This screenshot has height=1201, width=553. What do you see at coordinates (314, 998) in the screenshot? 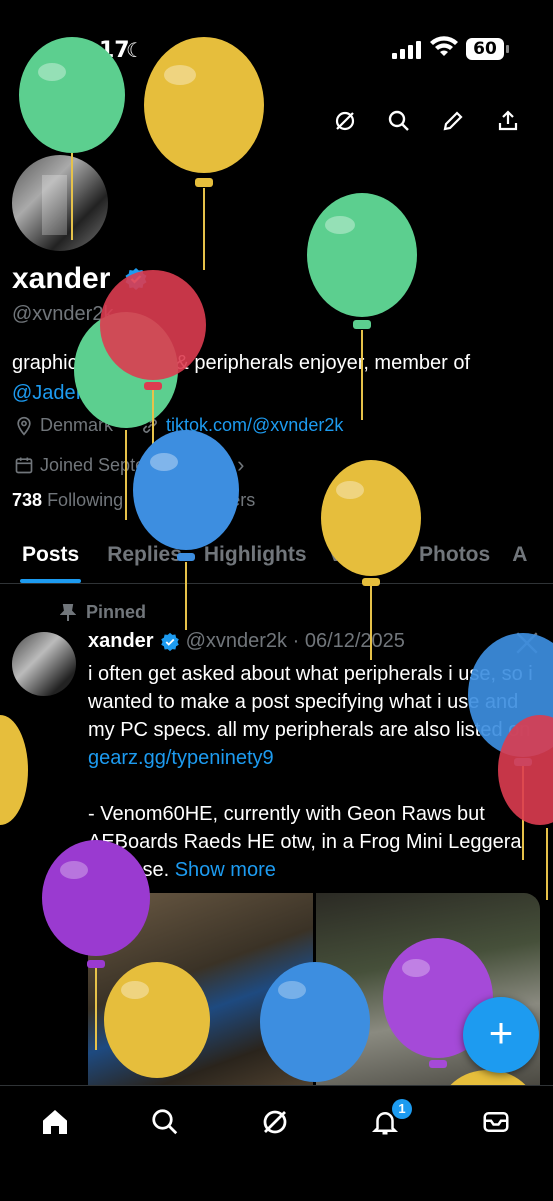
I see `post-media` at bounding box center [314, 998].